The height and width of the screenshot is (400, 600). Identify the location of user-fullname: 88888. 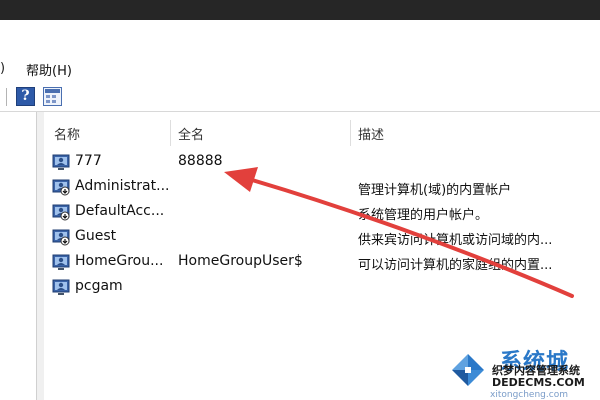
(200, 161).